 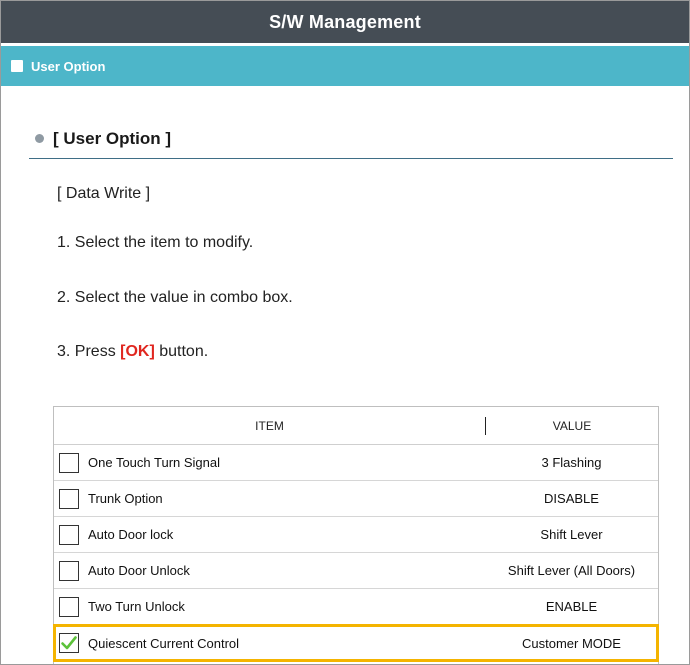 I want to click on window-title-bar: S/W Management, so click(x=345, y=22).